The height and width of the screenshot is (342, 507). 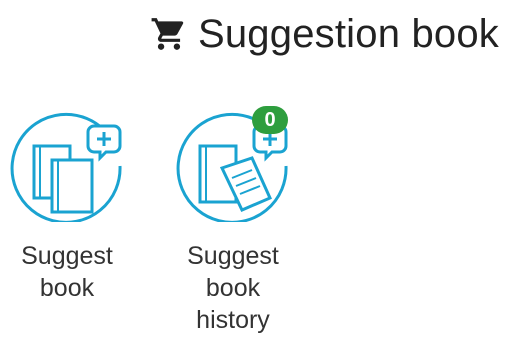 I want to click on cart-icon, so click(x=167, y=34).